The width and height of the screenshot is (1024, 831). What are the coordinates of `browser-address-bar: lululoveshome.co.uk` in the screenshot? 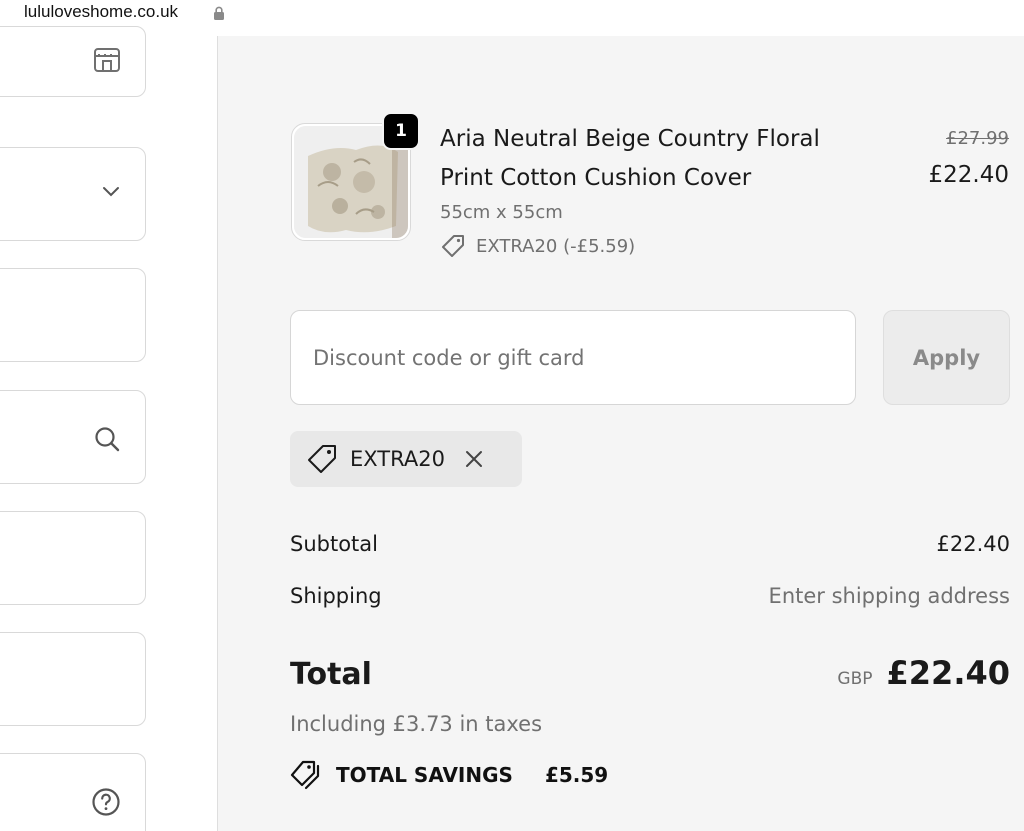 It's located at (512, 18).